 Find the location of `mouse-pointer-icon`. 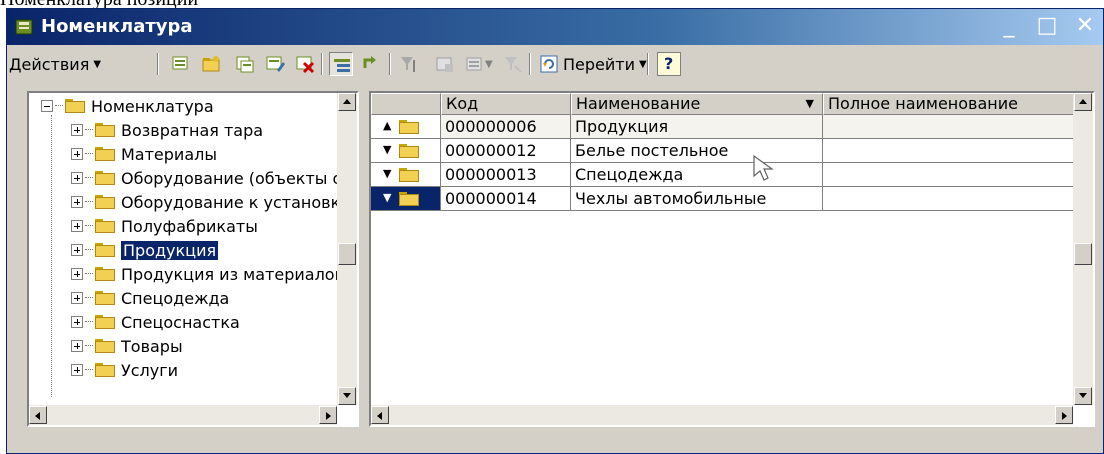

mouse-pointer-icon is located at coordinates (763, 167).